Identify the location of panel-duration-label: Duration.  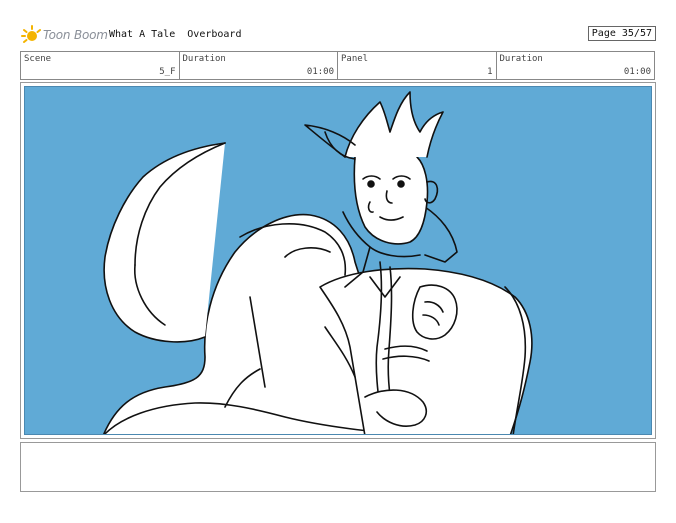
(521, 59).